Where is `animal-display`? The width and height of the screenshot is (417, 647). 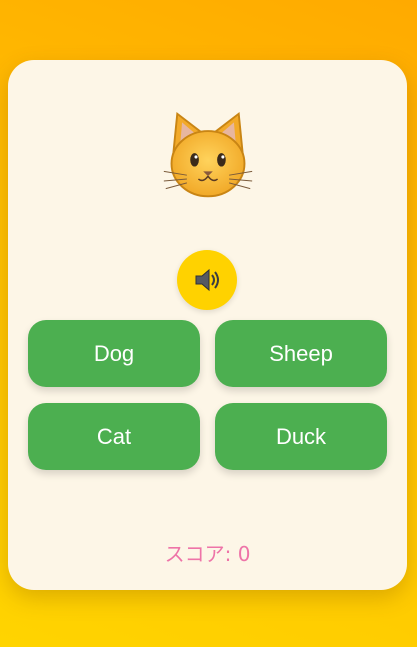
animal-display is located at coordinates (207, 158).